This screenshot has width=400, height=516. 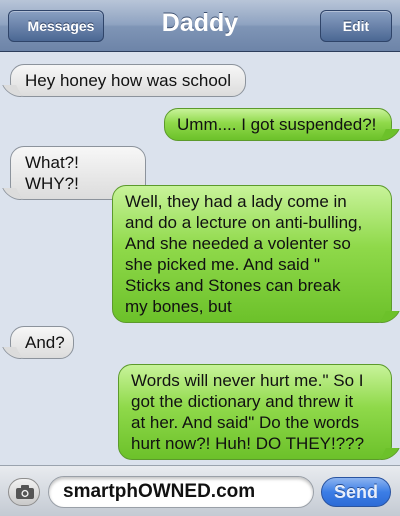 I want to click on camera-button, so click(x=24, y=492).